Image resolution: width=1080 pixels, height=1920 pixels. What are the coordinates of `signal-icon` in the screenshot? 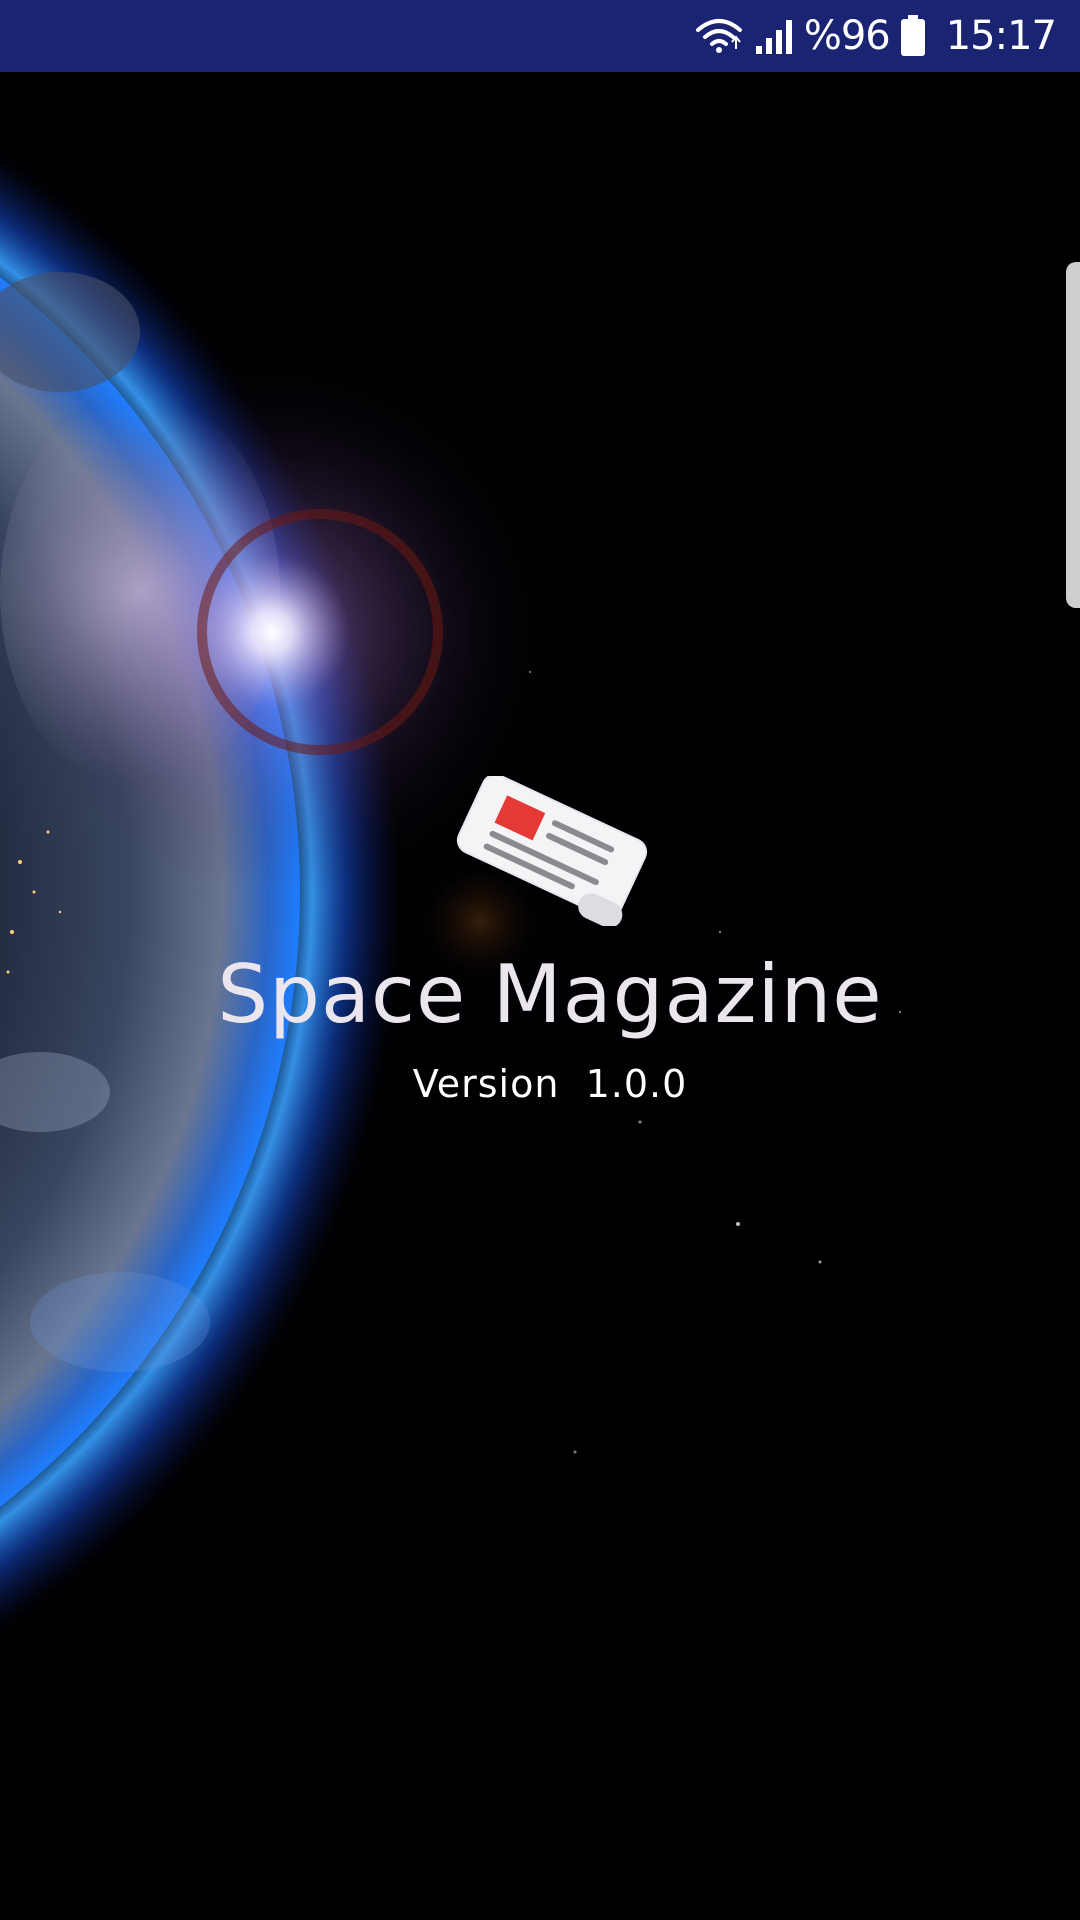 It's located at (774, 36).